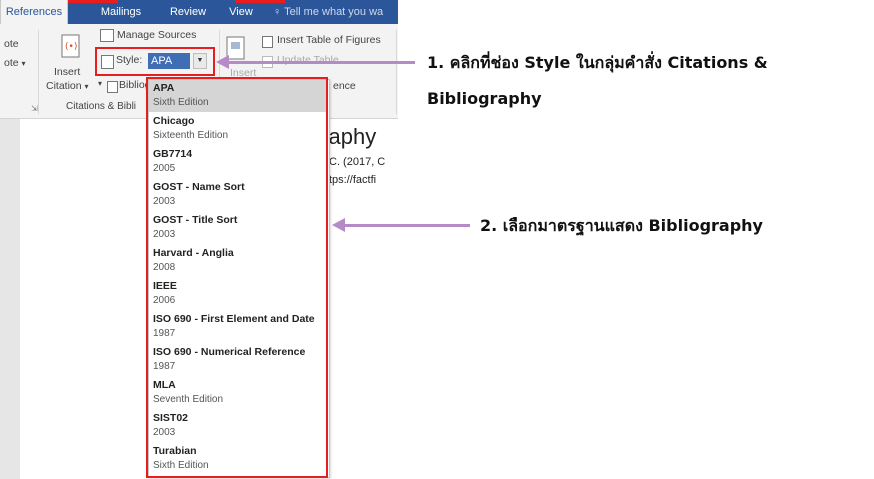  What do you see at coordinates (238, 327) in the screenshot?
I see `style-option-iso690-first-element: ISO 690 - First Element and Date 1987` at bounding box center [238, 327].